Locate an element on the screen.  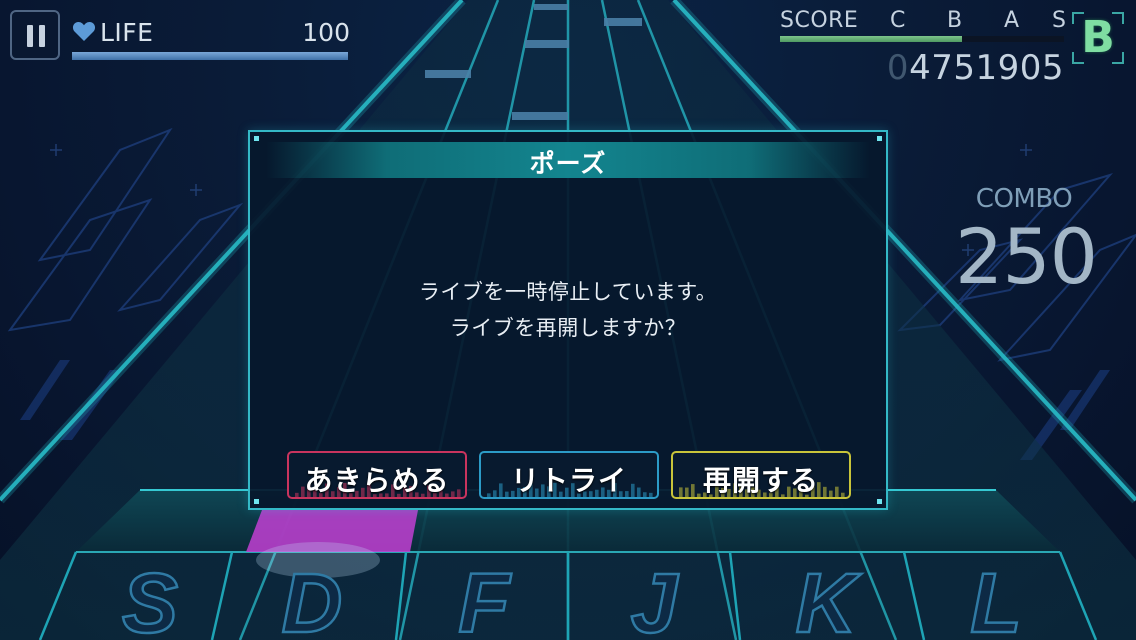
score-bar is located at coordinates (922, 39).